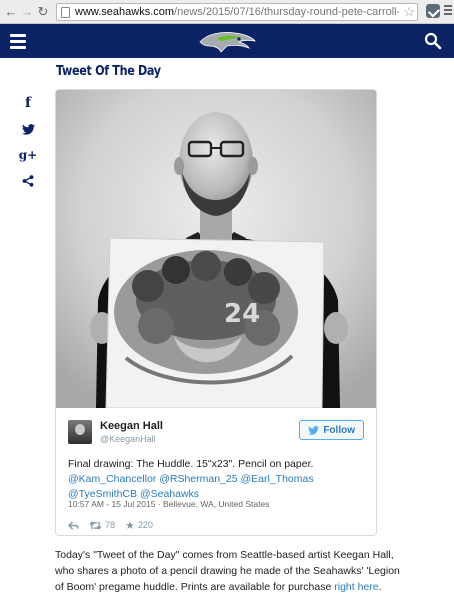 Image resolution: width=454 pixels, height=600 pixels. What do you see at coordinates (28, 103) in the screenshot?
I see `facebook-icon: f` at bounding box center [28, 103].